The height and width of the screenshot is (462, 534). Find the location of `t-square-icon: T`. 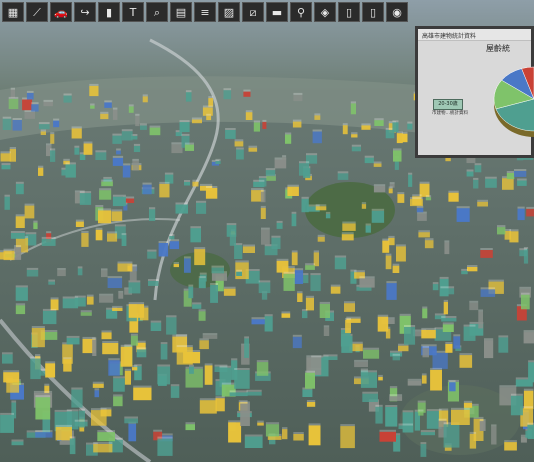

t-square-icon: T is located at coordinates (133, 12).